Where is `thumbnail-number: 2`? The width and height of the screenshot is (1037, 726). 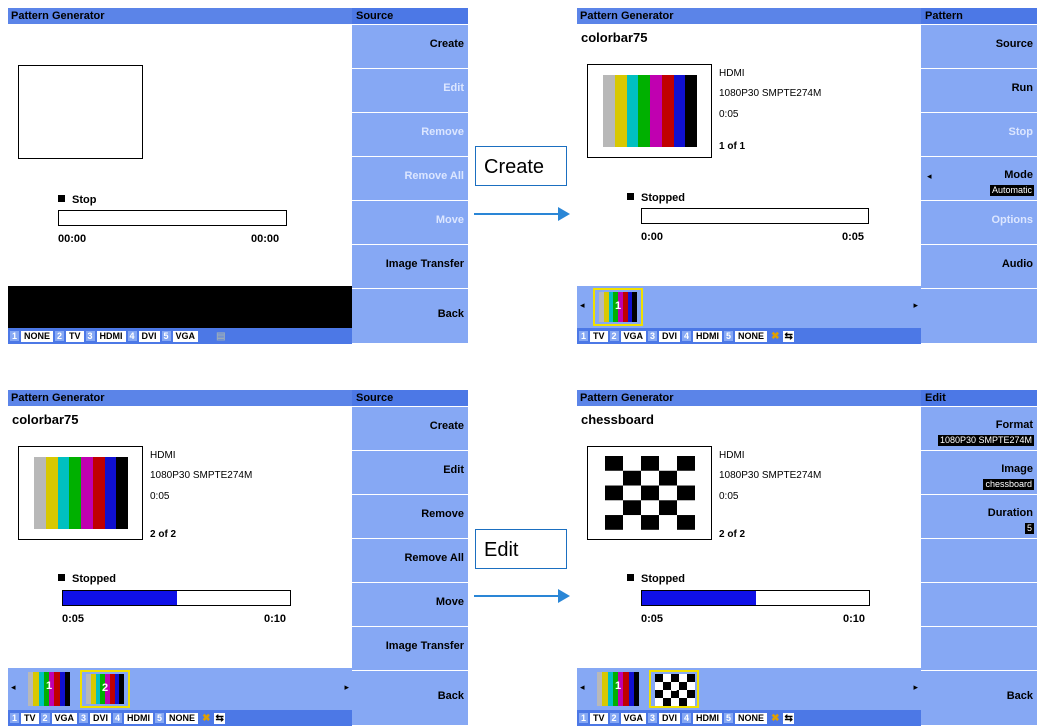 thumbnail-number: 2 is located at coordinates (674, 688).